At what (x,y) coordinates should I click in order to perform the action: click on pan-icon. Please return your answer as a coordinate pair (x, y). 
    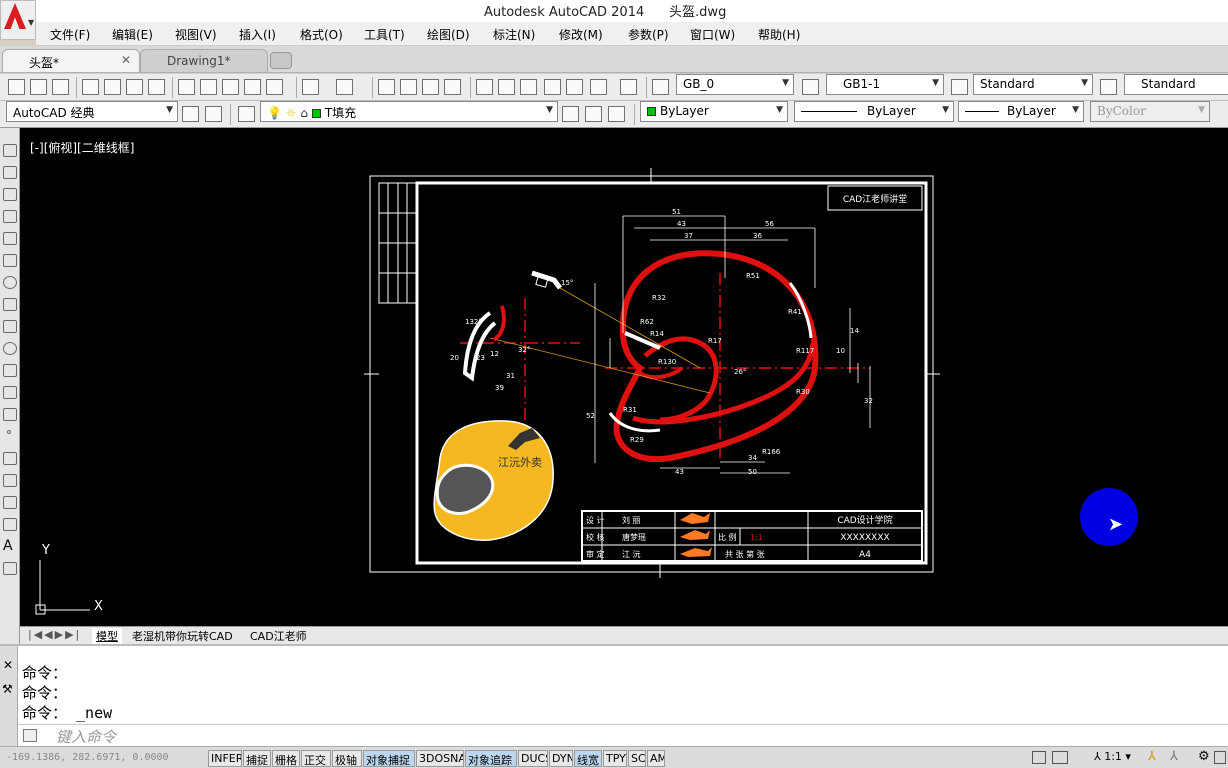
    Looking at the image, I should click on (386, 87).